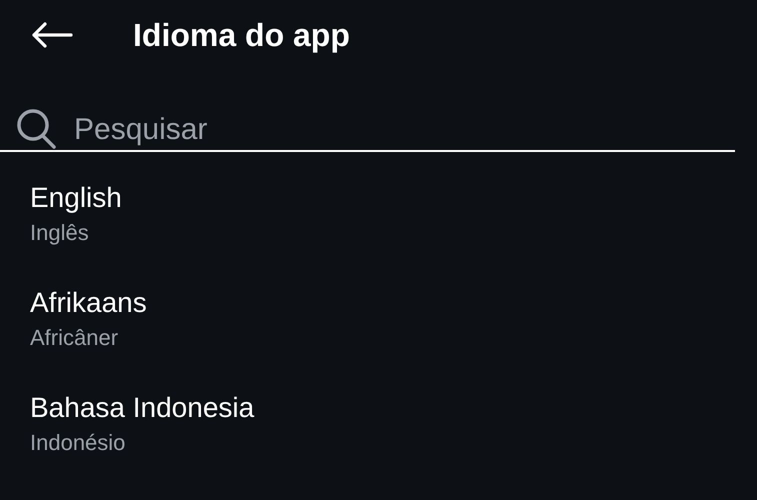 This screenshot has height=500, width=757. What do you see at coordinates (74, 338) in the screenshot?
I see `language-translation: Africâner` at bounding box center [74, 338].